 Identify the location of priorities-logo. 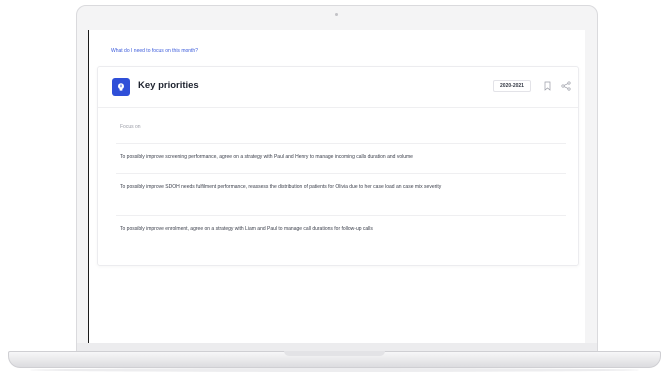
(121, 87).